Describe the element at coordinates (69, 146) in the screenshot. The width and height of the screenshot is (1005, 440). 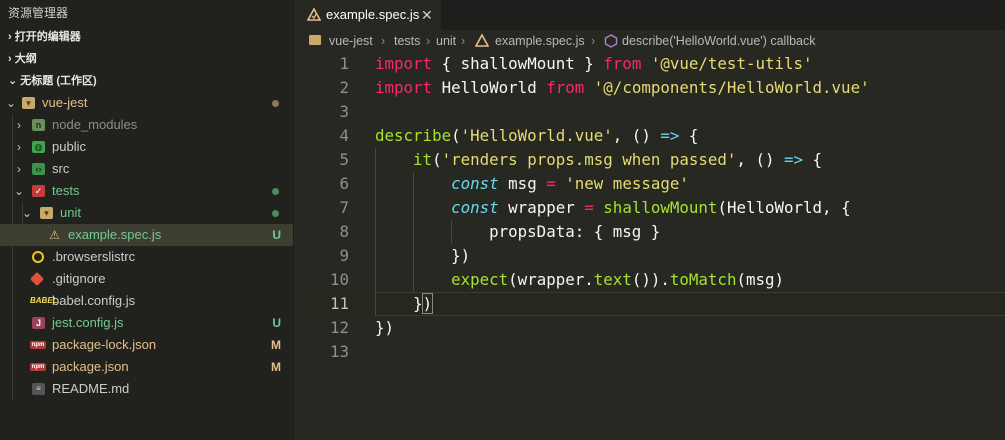
I see `tree-item-label: public` at that location.